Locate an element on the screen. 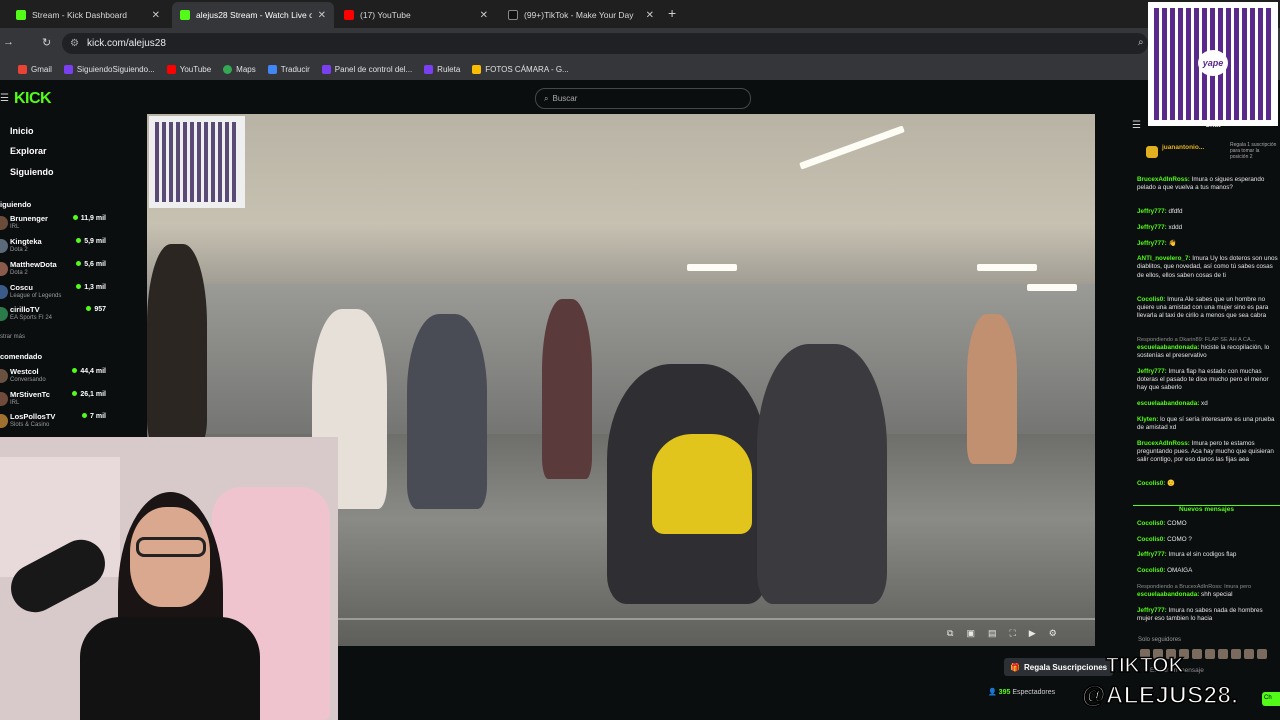 The height and width of the screenshot is (720, 1280). chat-username: Klyten: is located at coordinates (1148, 419).